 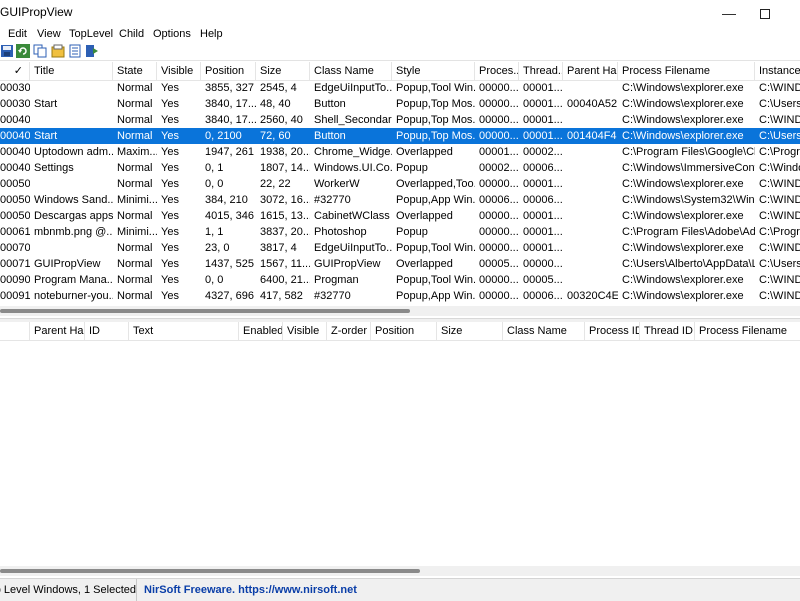 What do you see at coordinates (184, 331) in the screenshot?
I see `column-header-text: Text` at bounding box center [184, 331].